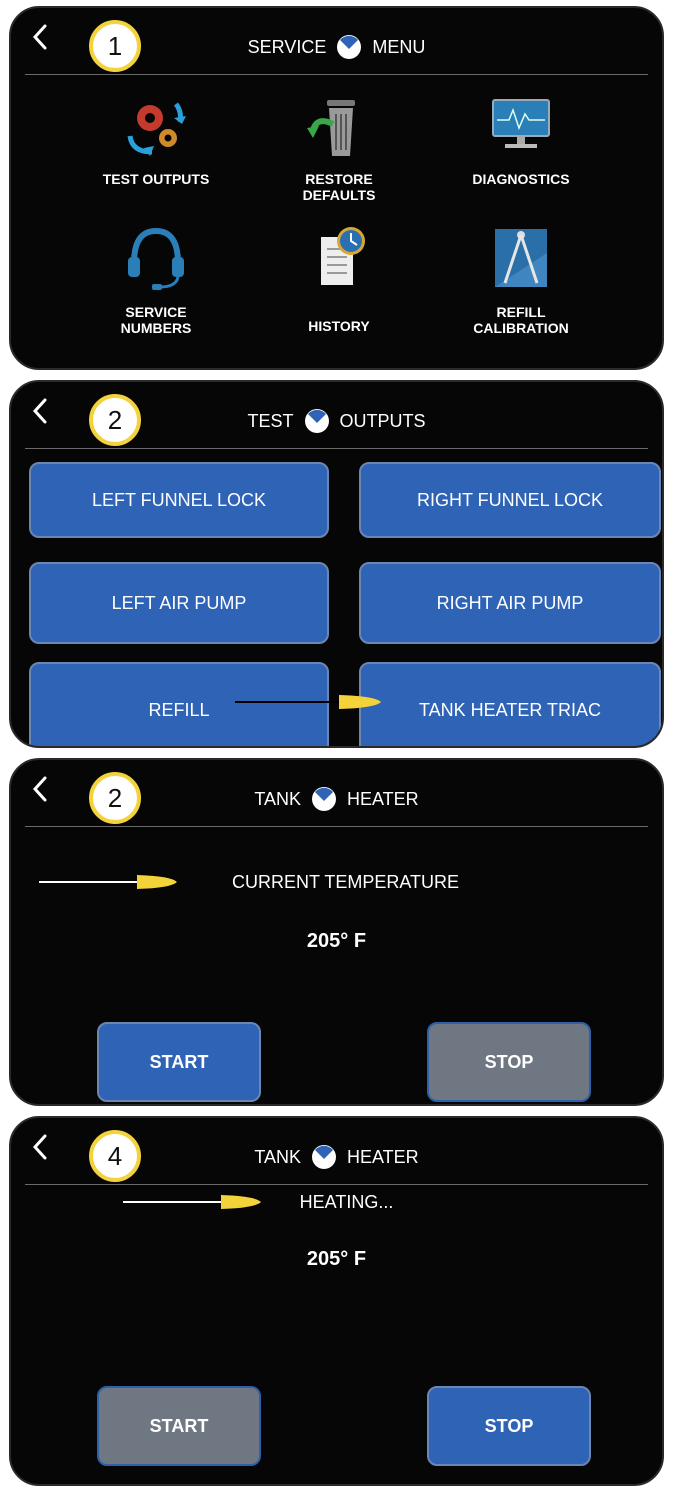  Describe the element at coordinates (156, 129) in the screenshot. I see `gears-icon` at that location.